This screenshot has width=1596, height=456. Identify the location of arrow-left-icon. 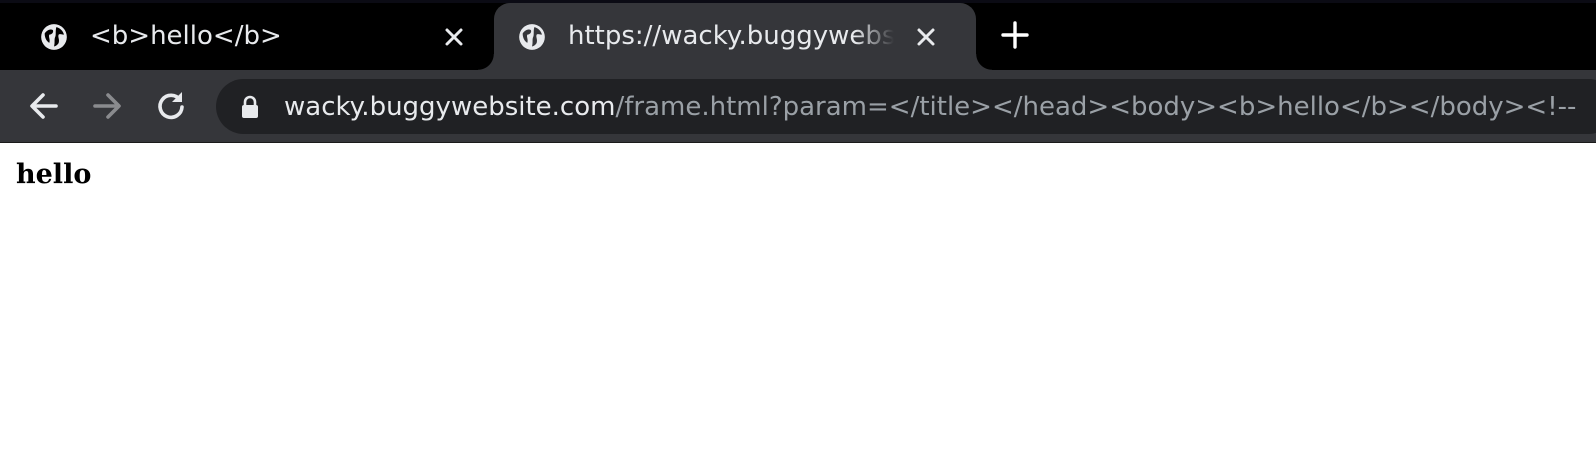
(44, 106).